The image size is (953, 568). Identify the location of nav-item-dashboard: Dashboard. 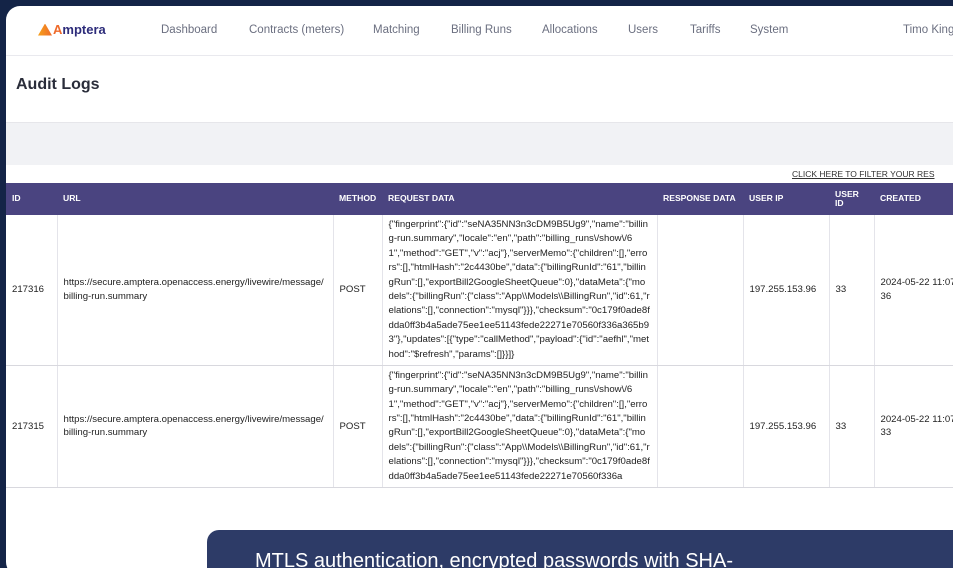
(189, 30).